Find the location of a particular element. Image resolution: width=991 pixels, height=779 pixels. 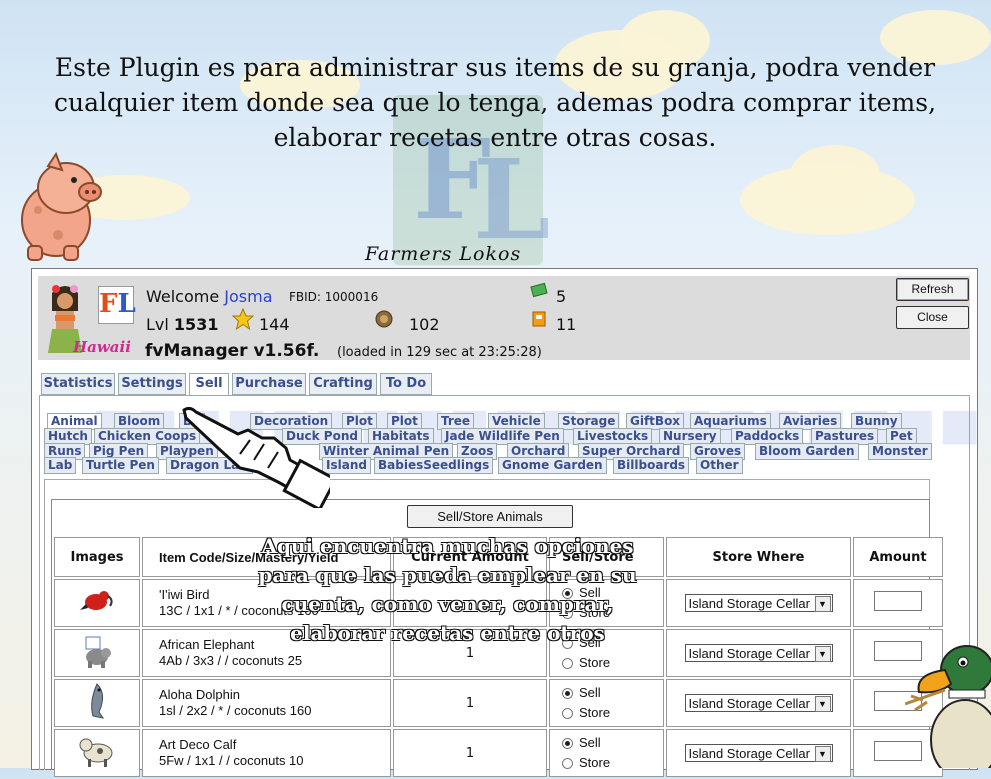

elephant-icon is located at coordinates (98, 652).